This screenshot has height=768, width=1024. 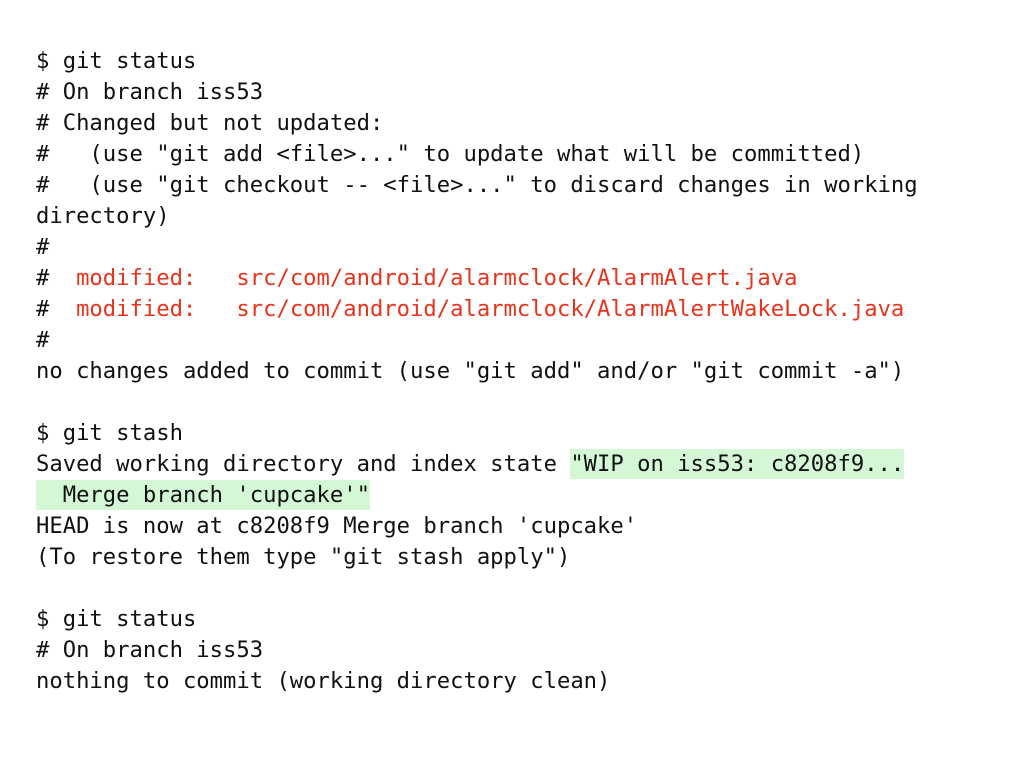 What do you see at coordinates (109, 433) in the screenshot?
I see `command-line: $ git stash` at bounding box center [109, 433].